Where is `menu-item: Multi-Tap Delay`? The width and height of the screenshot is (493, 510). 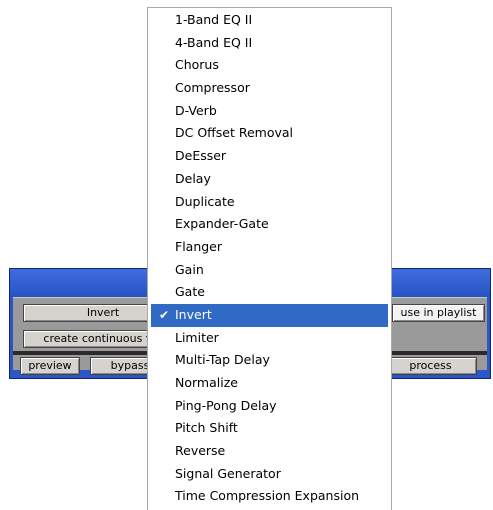
menu-item: Multi-Tap Delay is located at coordinates (269, 360).